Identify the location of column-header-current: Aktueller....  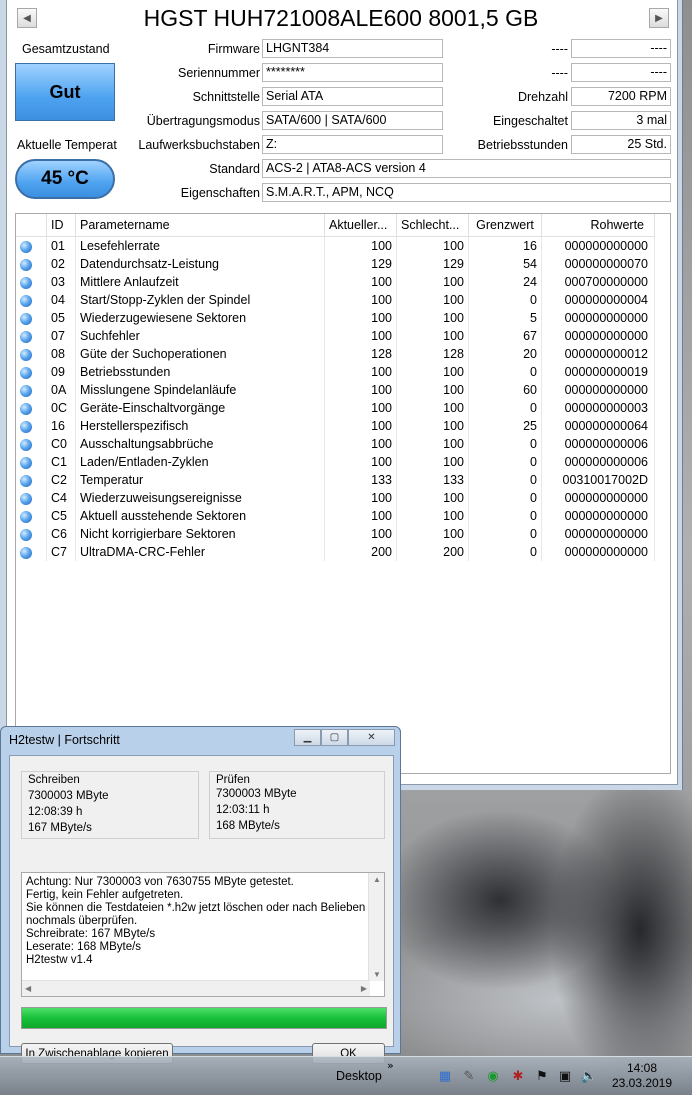
(360, 225).